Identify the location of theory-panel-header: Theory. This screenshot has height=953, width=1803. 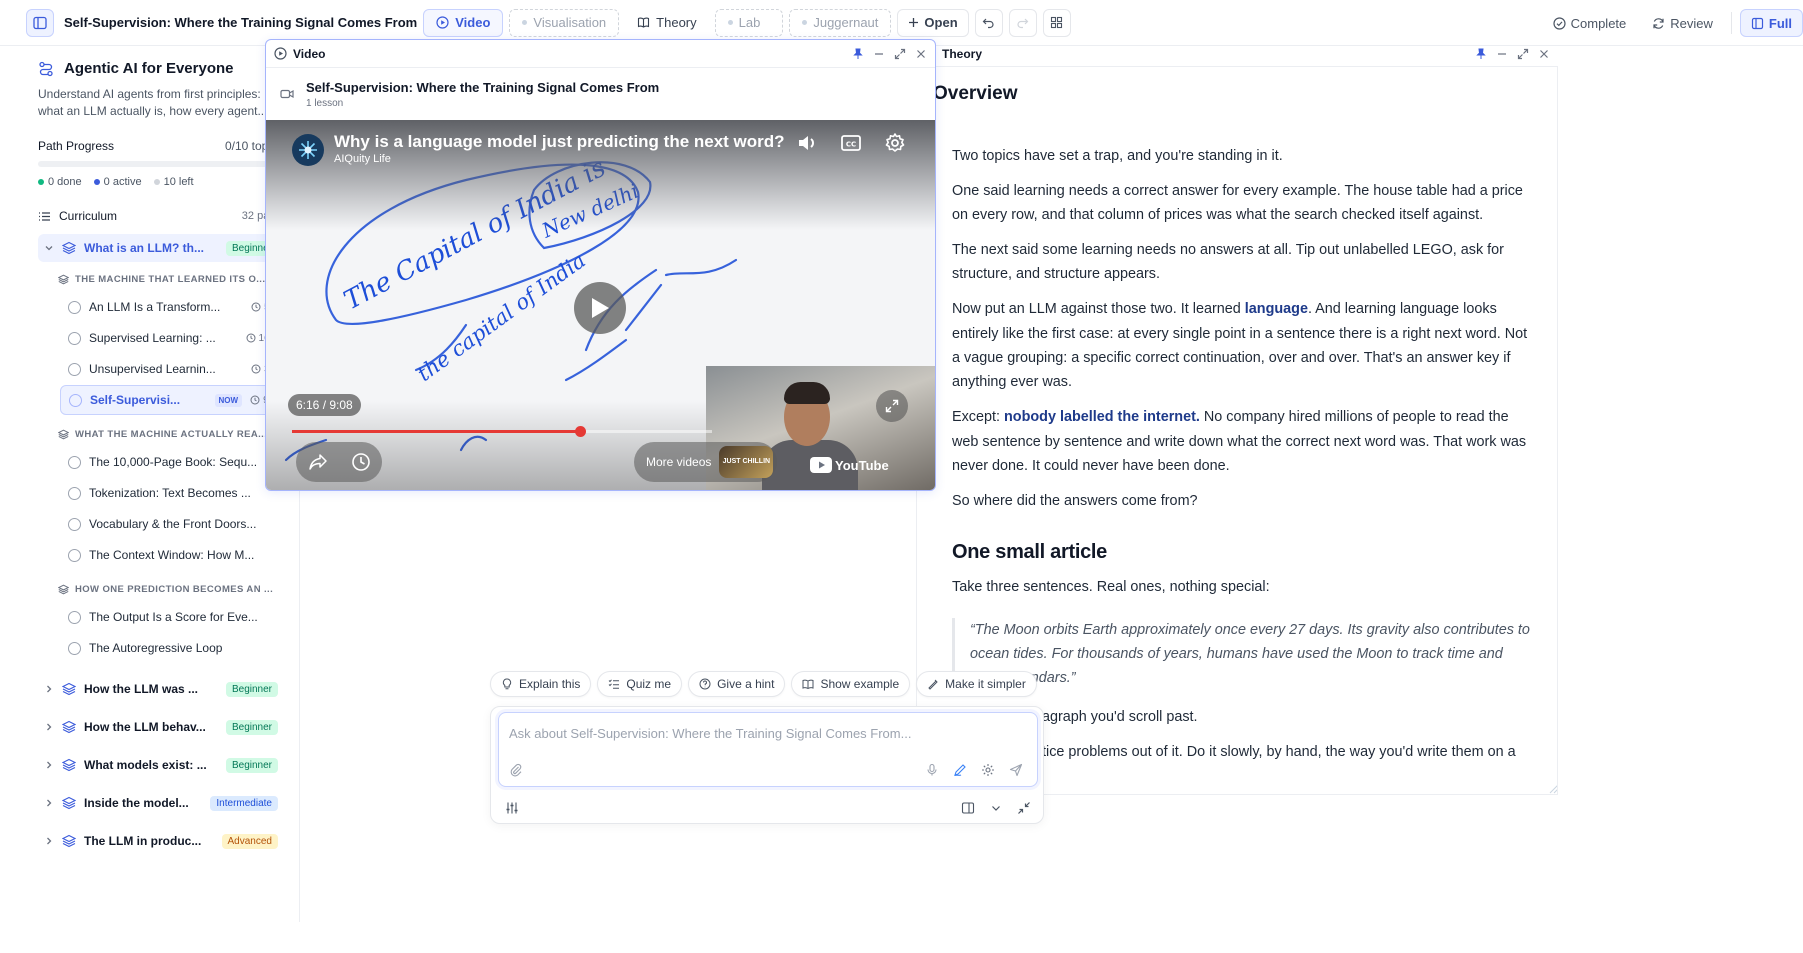
(1247, 54).